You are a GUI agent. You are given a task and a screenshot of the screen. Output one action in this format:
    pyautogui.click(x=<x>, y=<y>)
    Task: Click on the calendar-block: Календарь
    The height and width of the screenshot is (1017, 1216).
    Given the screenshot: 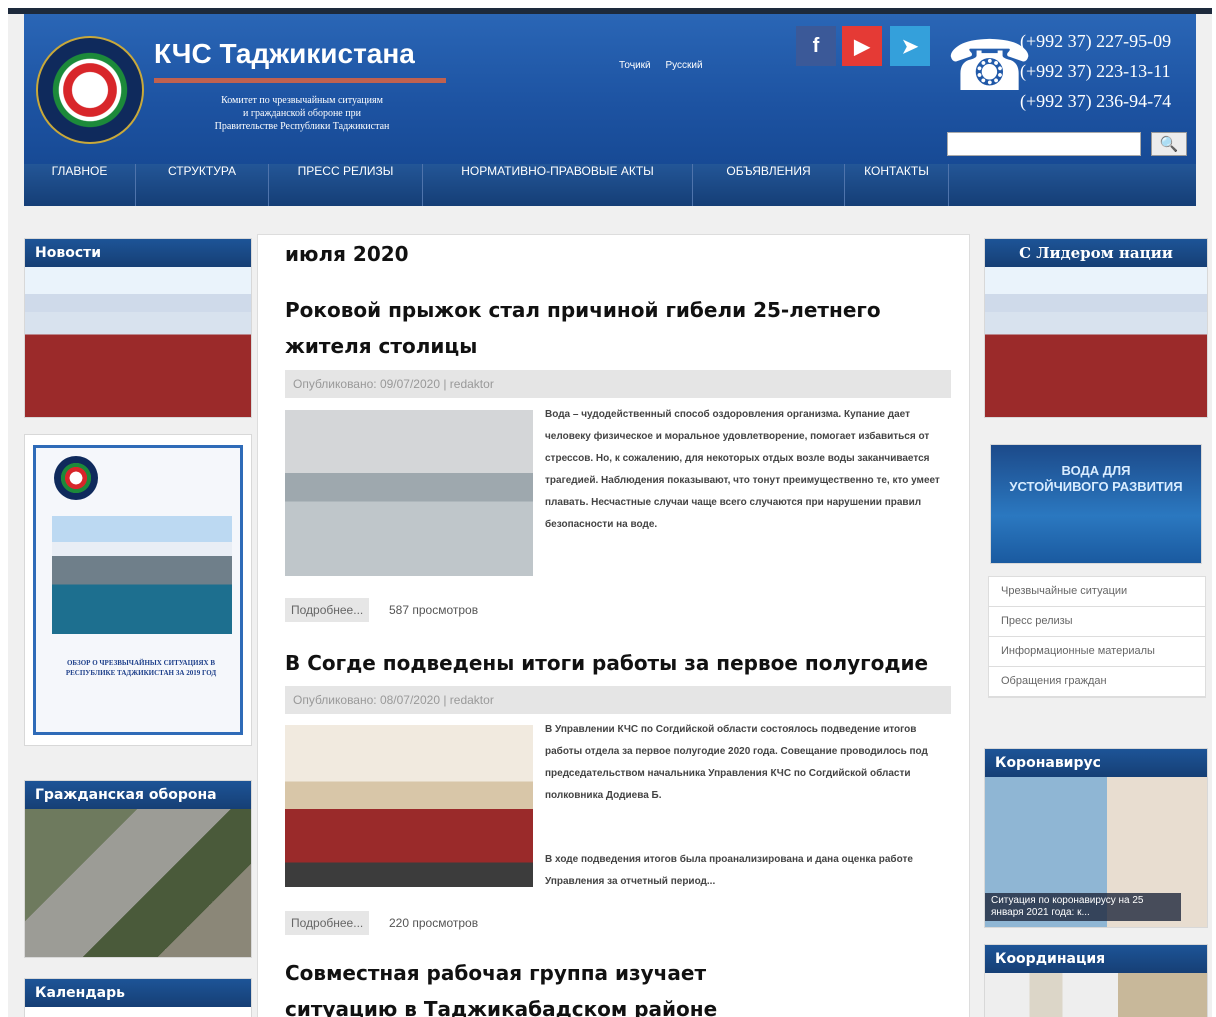 What is the action you would take?
    pyautogui.click(x=138, y=997)
    